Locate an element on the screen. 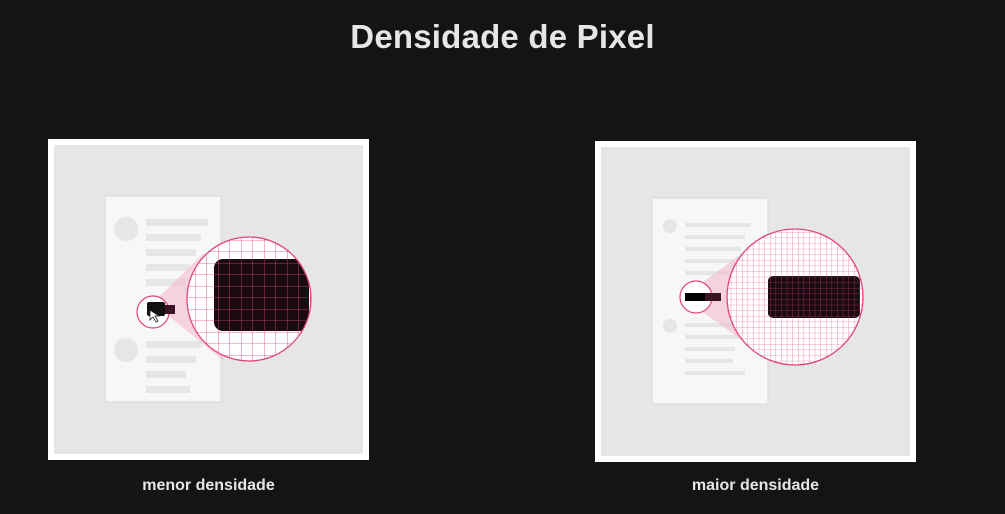 Image resolution: width=1005 pixels, height=514 pixels. low-density-svg is located at coordinates (208, 299).